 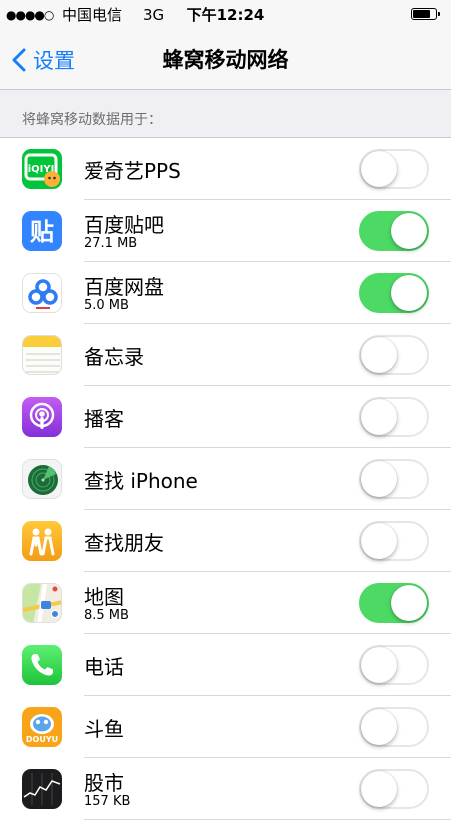 What do you see at coordinates (132, 171) in the screenshot?
I see `app-name: 爱奇艺PPS` at bounding box center [132, 171].